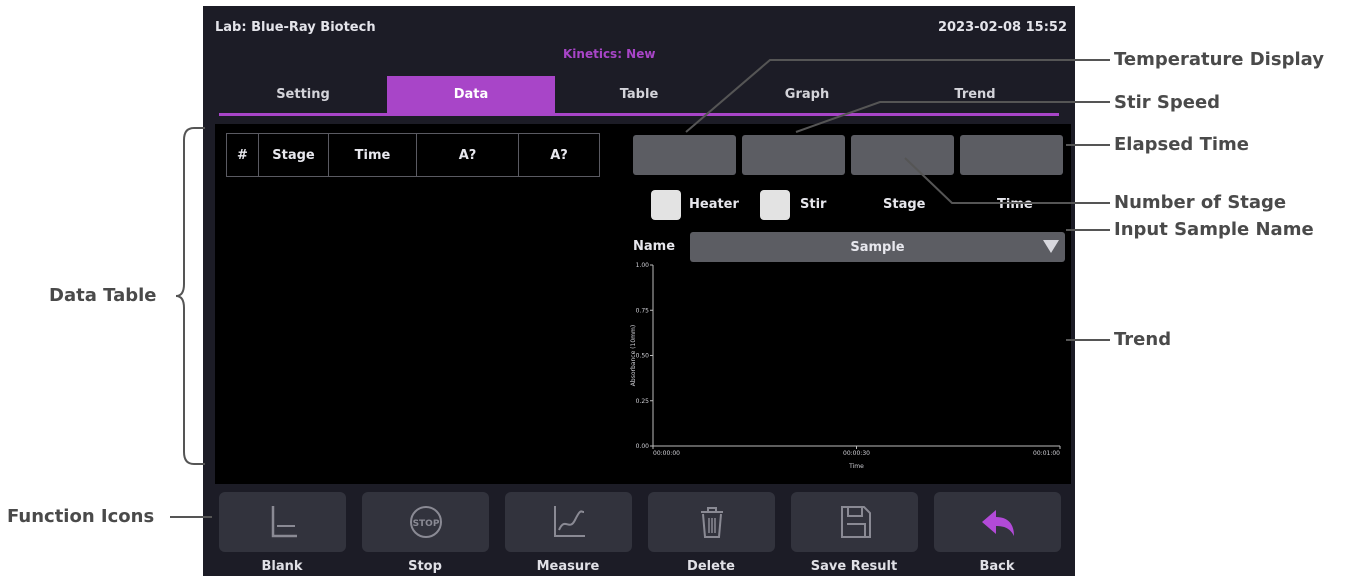  Describe the element at coordinates (1167, 102) in the screenshot. I see `annotation-stir-speed: Stir Speed` at that location.